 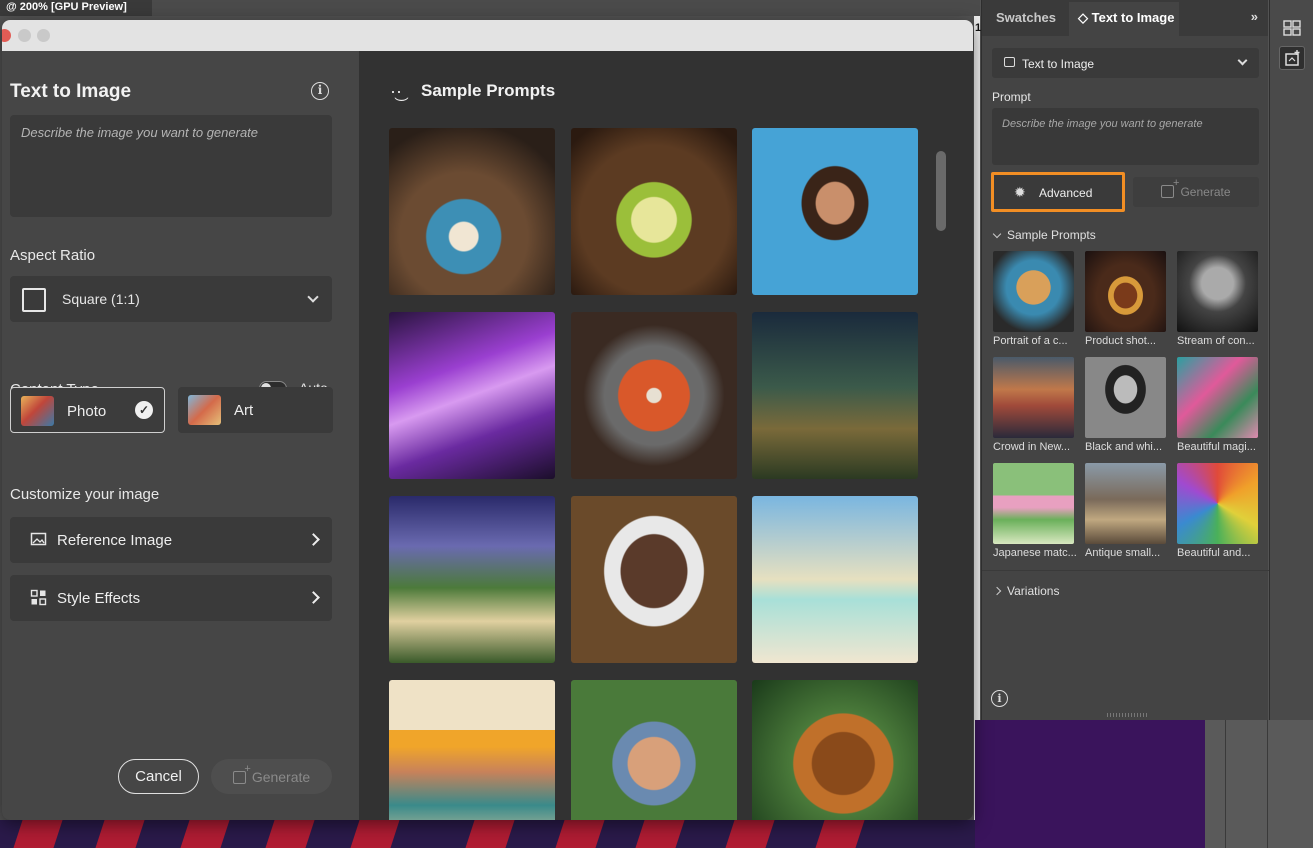 What do you see at coordinates (1205, 192) in the screenshot?
I see `panel-generate-label: Generate` at bounding box center [1205, 192].